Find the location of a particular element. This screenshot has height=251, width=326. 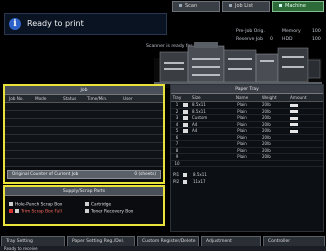

supply-item-cartridge: Cartridge is located at coordinates (98, 205).